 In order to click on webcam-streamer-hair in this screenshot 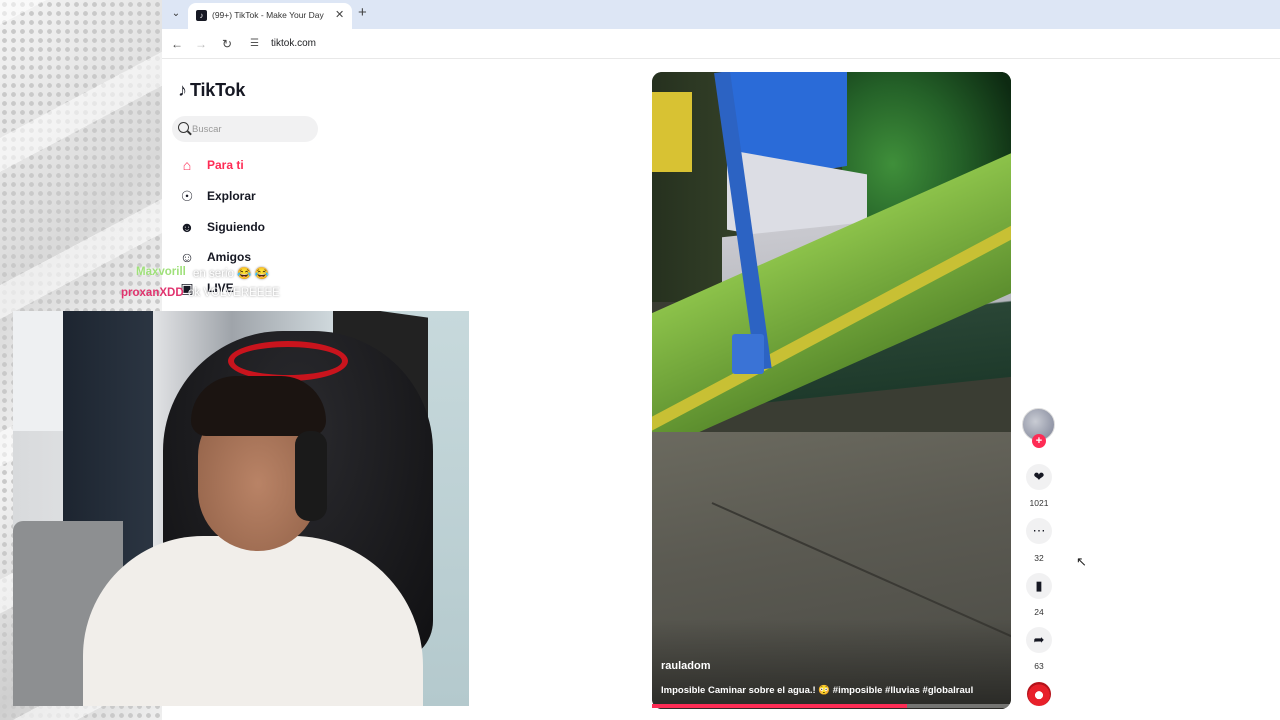, I will do `click(258, 406)`.